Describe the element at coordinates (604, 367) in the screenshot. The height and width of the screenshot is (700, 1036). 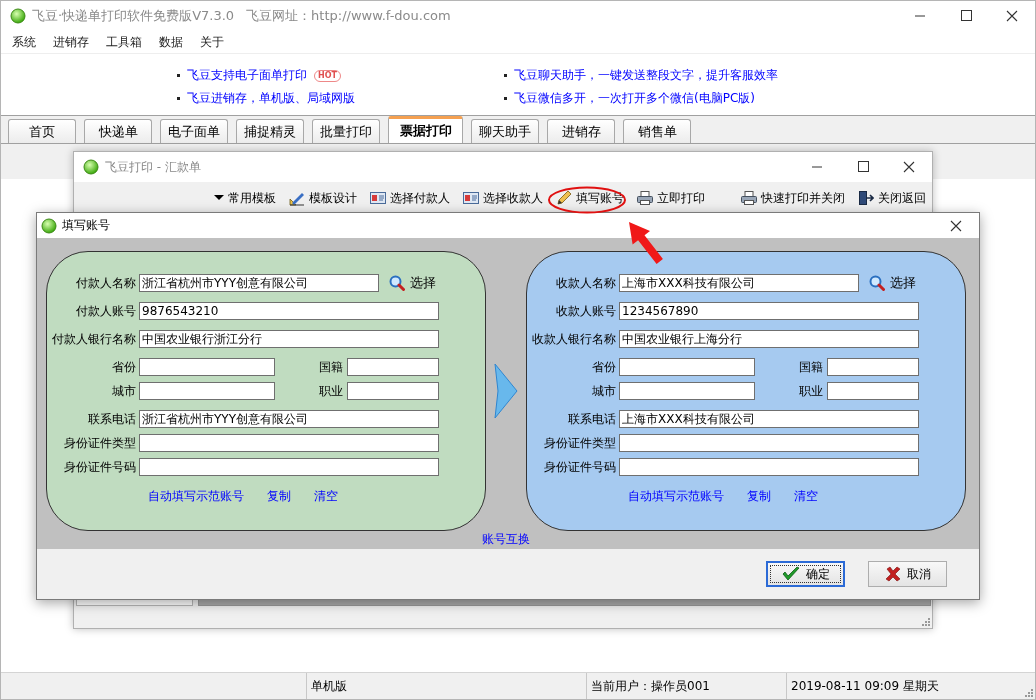
I see `field-label: 省份` at that location.